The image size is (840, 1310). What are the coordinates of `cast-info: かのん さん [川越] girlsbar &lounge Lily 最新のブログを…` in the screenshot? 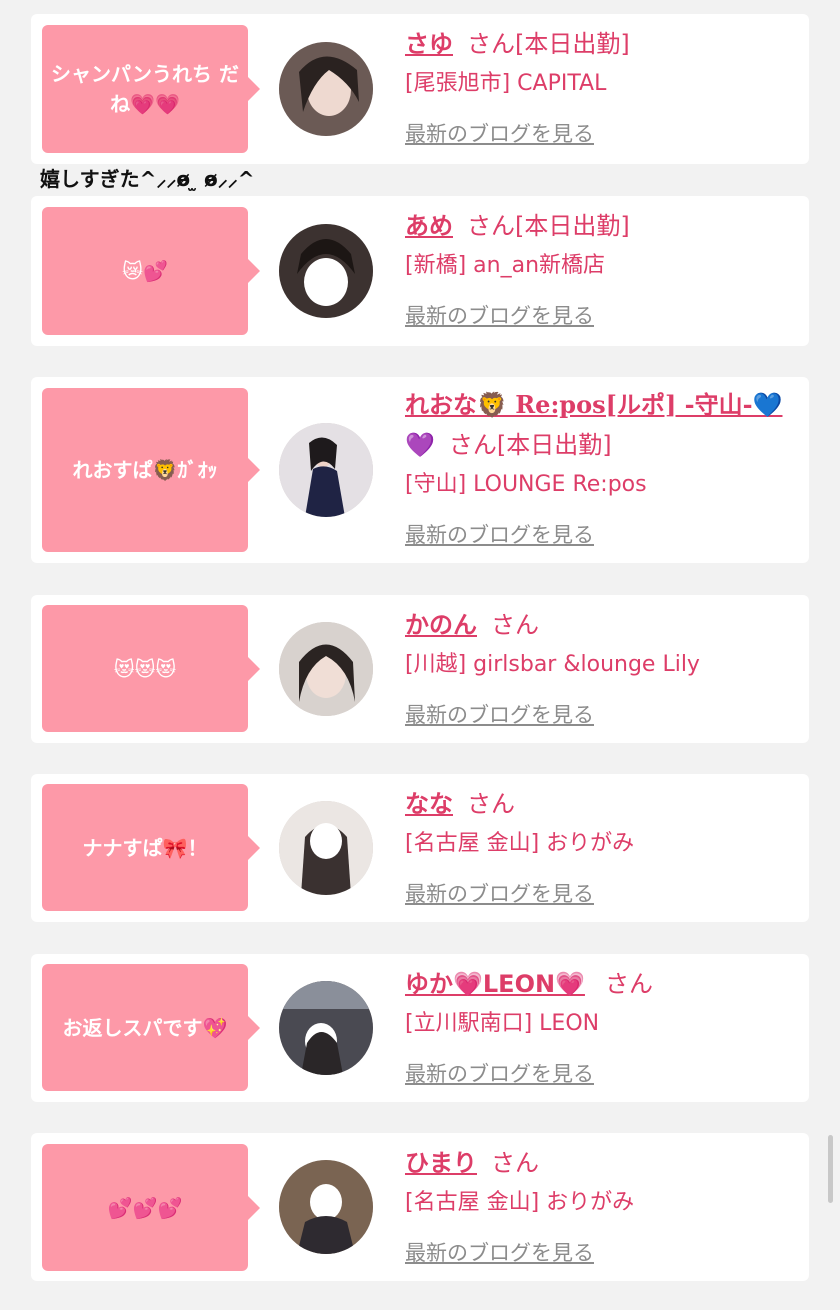 It's located at (600, 670).